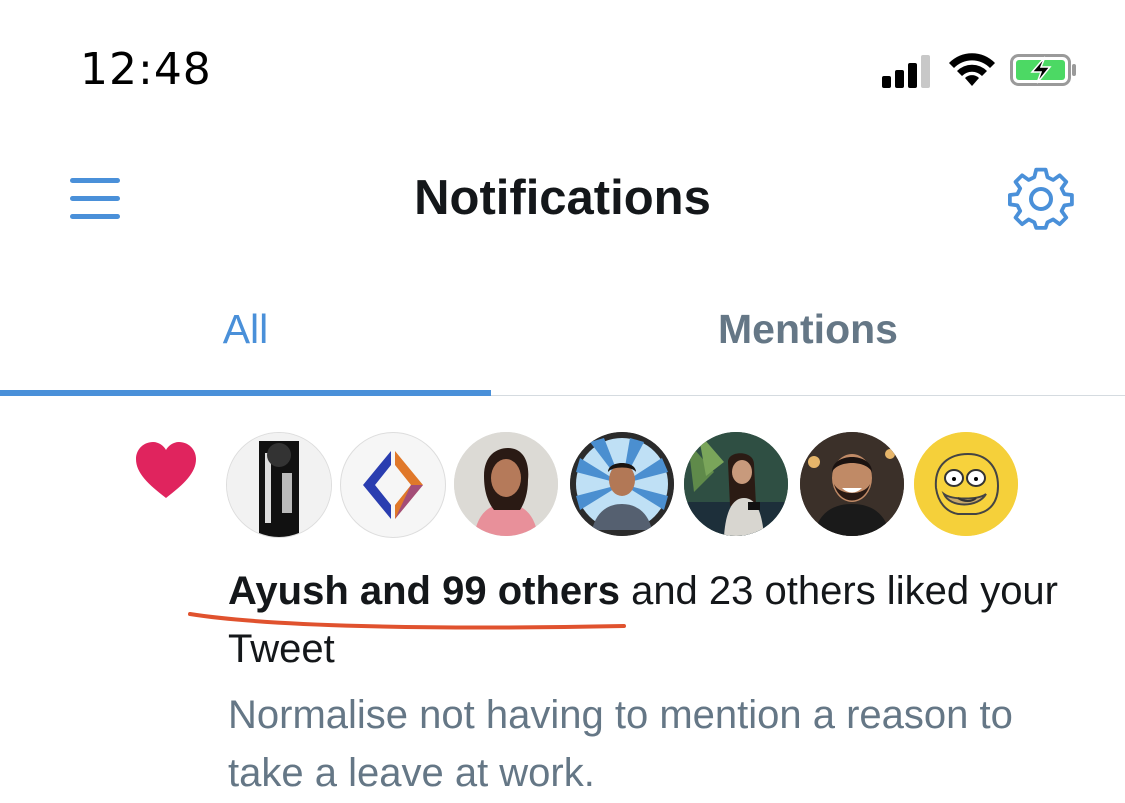  What do you see at coordinates (245, 329) in the screenshot?
I see `tab-all: All` at bounding box center [245, 329].